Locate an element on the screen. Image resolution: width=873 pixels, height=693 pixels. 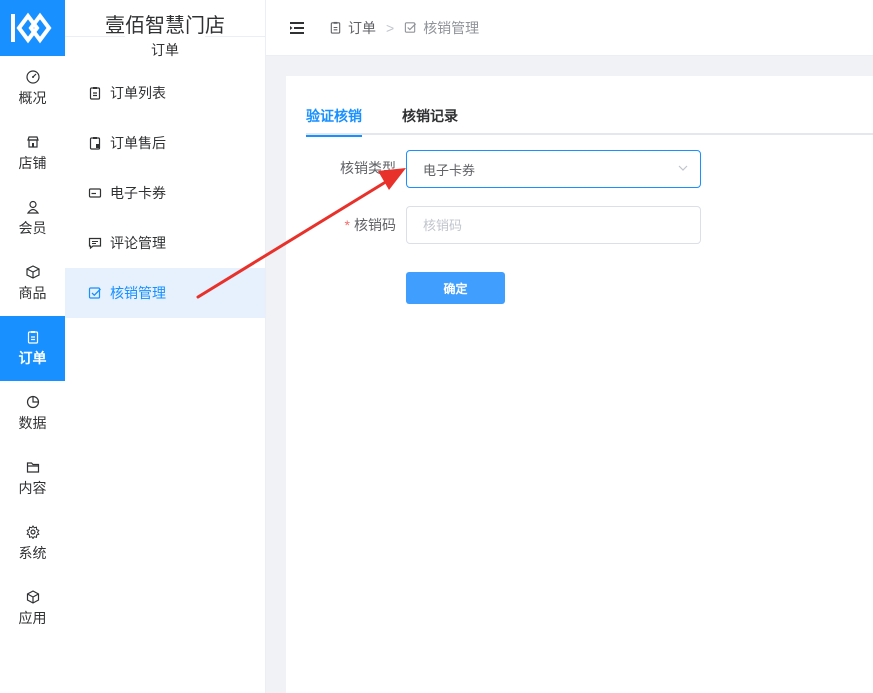
store-name: 壹佰智慧门店 is located at coordinates (165, 26).